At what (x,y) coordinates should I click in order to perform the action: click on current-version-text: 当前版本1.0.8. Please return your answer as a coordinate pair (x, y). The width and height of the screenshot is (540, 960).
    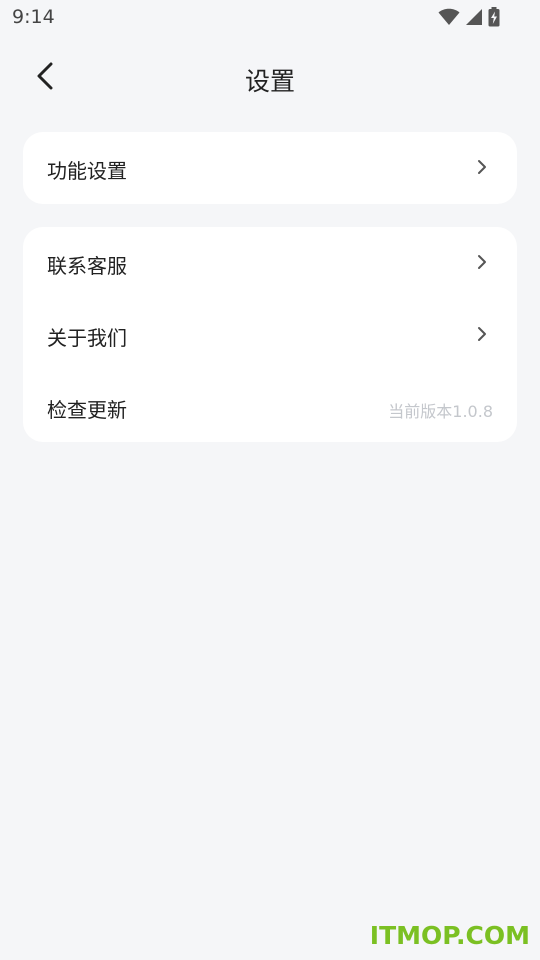
    Looking at the image, I should click on (440, 411).